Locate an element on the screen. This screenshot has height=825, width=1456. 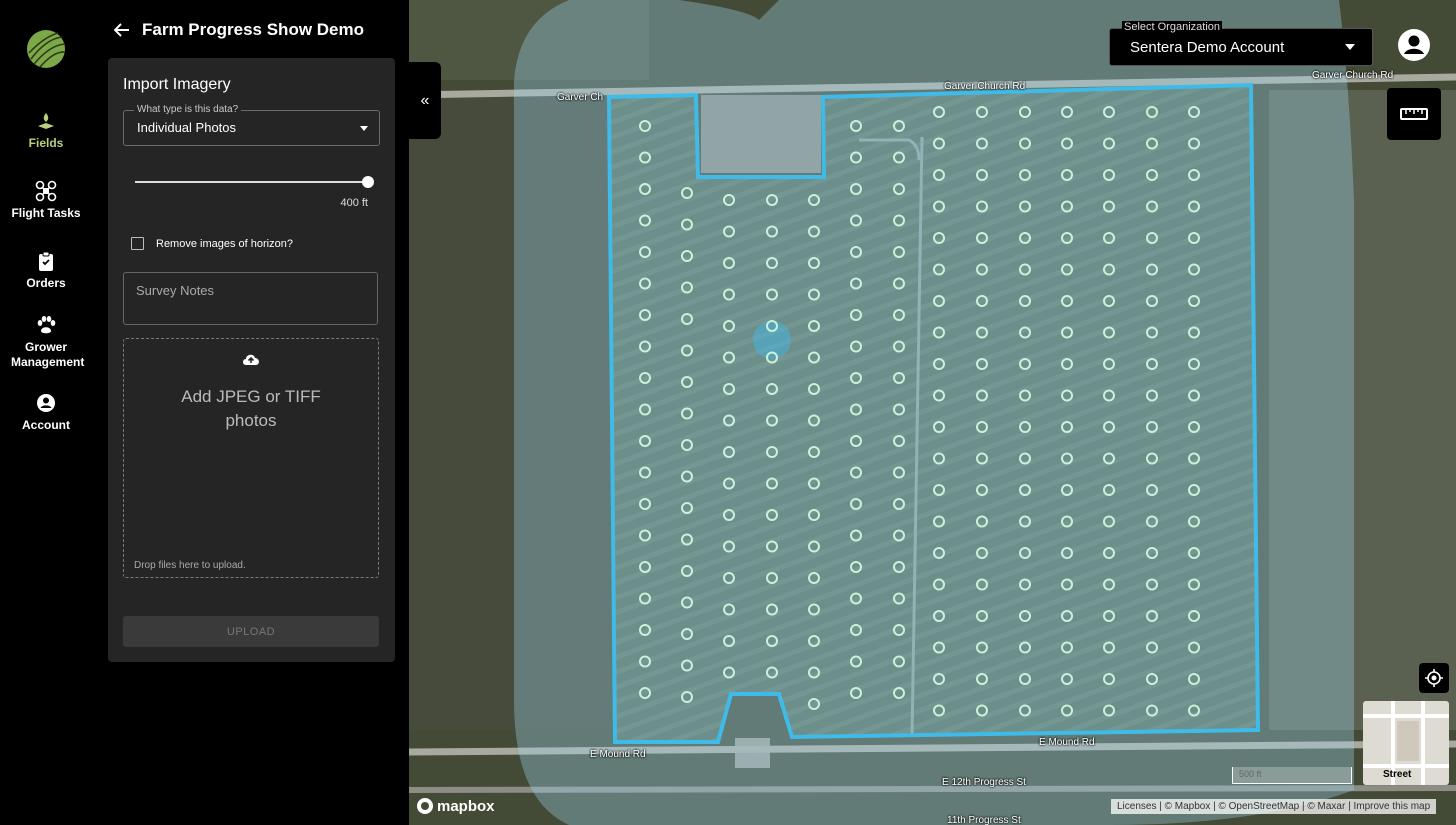
street-style-toggle: Street is located at coordinates (1406, 743).